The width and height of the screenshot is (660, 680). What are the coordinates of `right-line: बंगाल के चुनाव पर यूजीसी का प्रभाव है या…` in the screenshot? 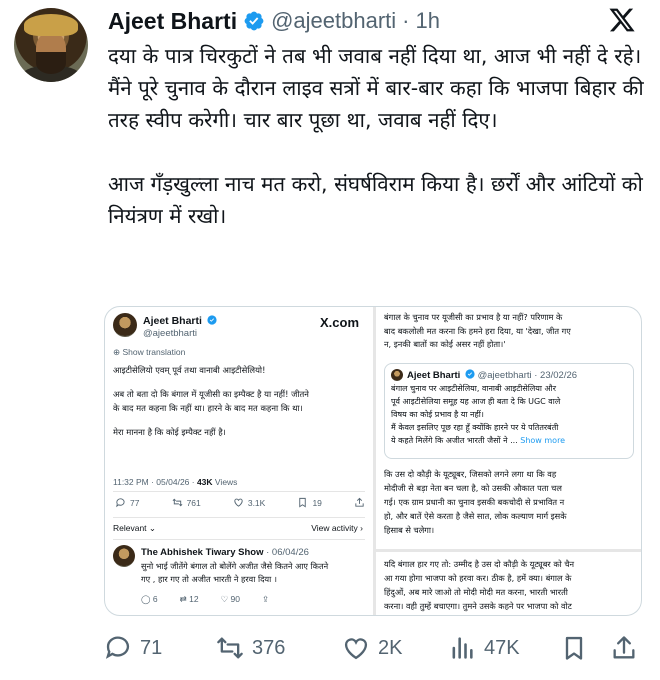 It's located at (473, 317).